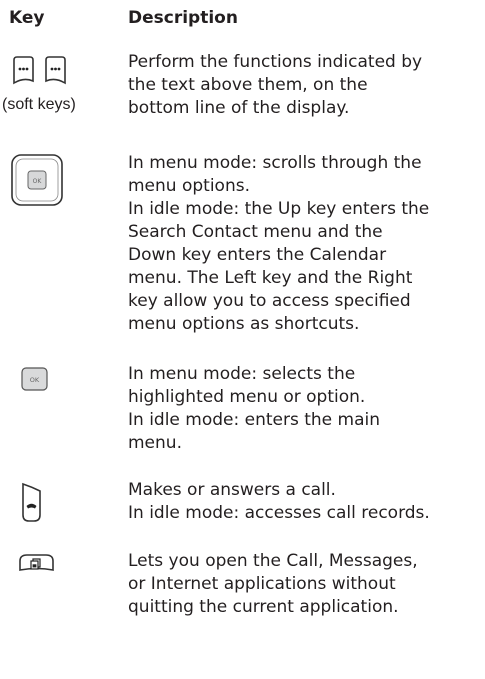  Describe the element at coordinates (183, 18) in the screenshot. I see `description-column-header: Description` at that location.